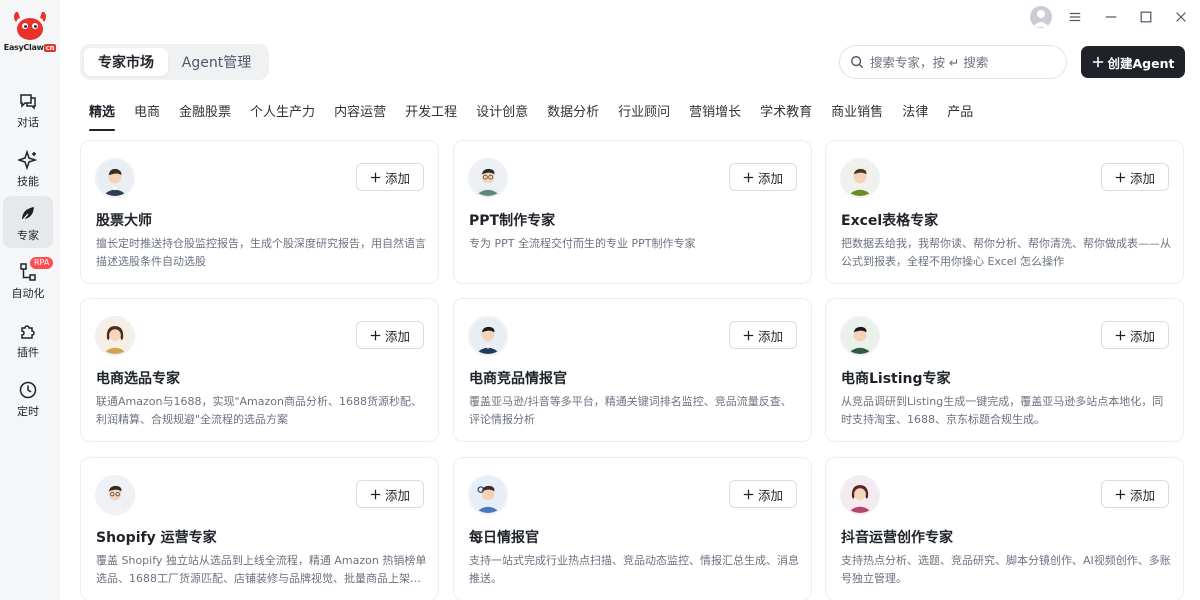 The height and width of the screenshot is (600, 1200). I want to click on category-tab: 设计创意, so click(502, 112).